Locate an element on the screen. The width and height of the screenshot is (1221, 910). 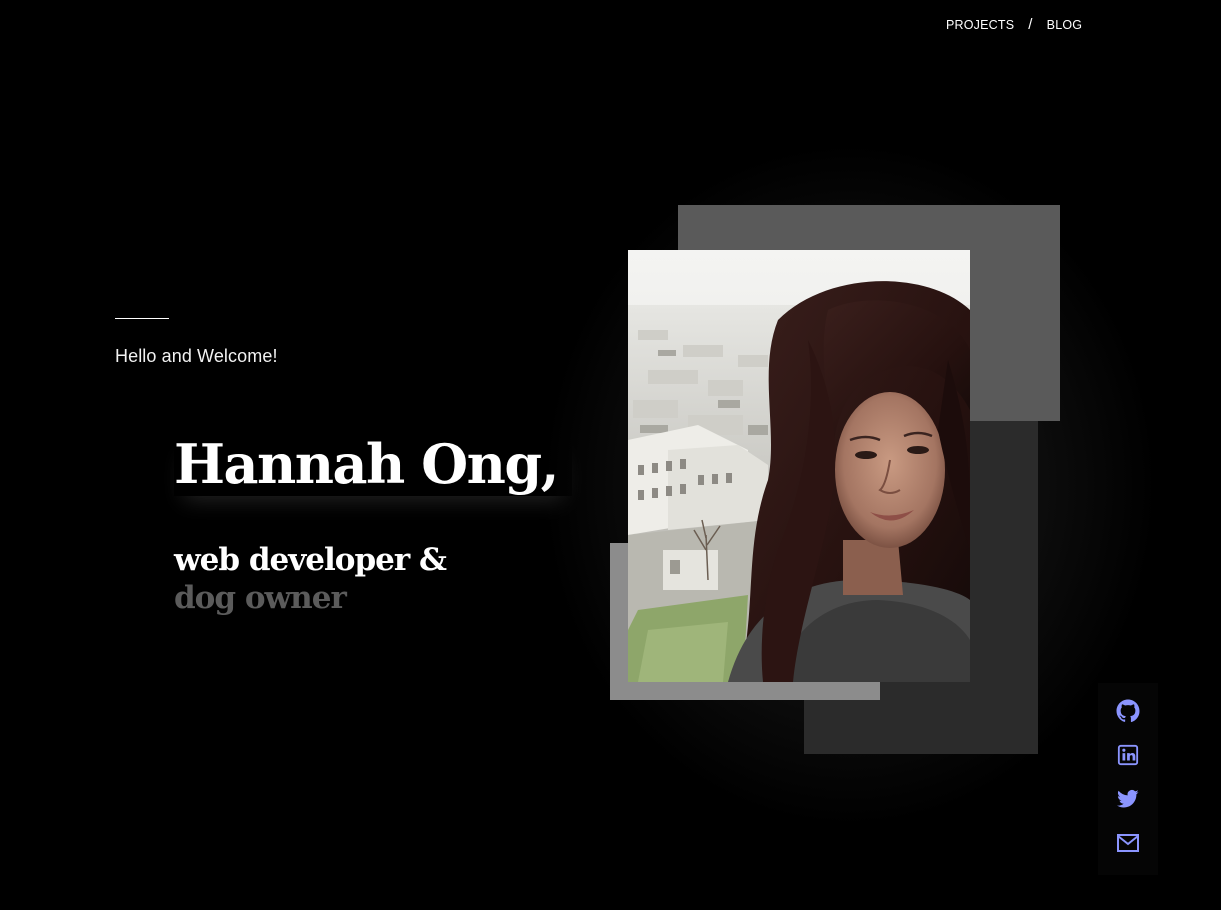
github-icon is located at coordinates (1128, 711).